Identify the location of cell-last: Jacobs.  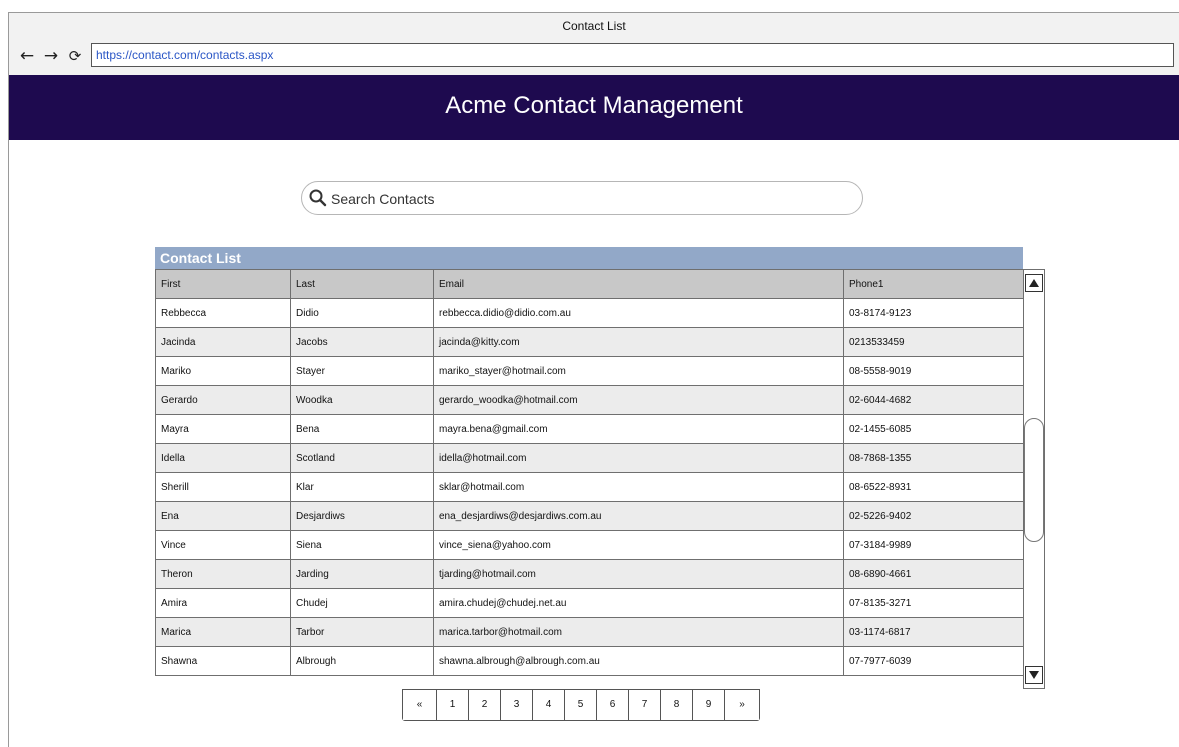
(362, 342).